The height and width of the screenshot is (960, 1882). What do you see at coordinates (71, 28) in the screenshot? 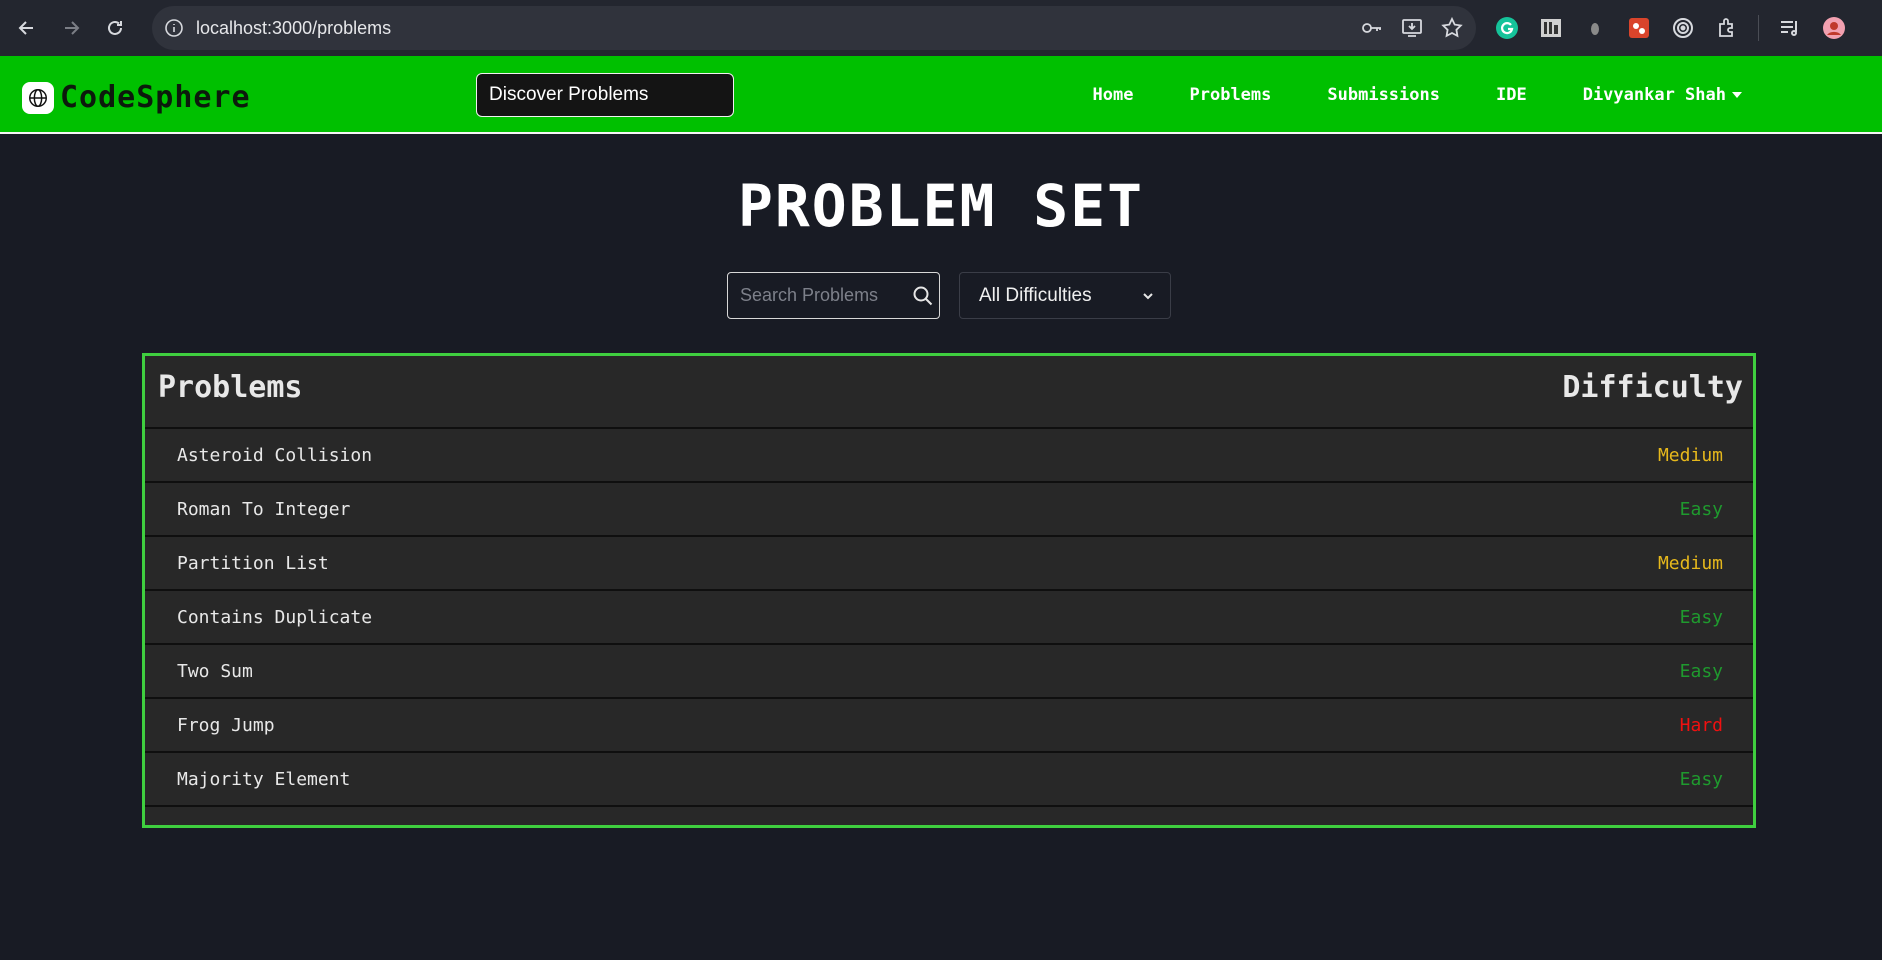
I see `forward-icon` at bounding box center [71, 28].